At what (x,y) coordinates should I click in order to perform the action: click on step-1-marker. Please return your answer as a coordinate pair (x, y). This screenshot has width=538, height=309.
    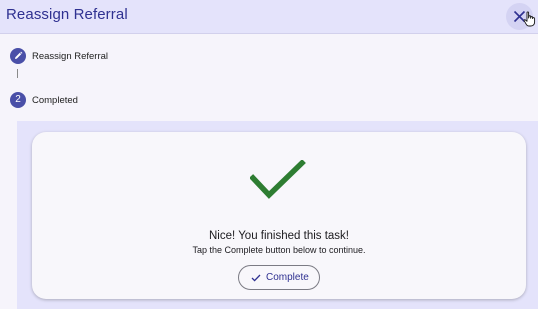
    Looking at the image, I should click on (18, 56).